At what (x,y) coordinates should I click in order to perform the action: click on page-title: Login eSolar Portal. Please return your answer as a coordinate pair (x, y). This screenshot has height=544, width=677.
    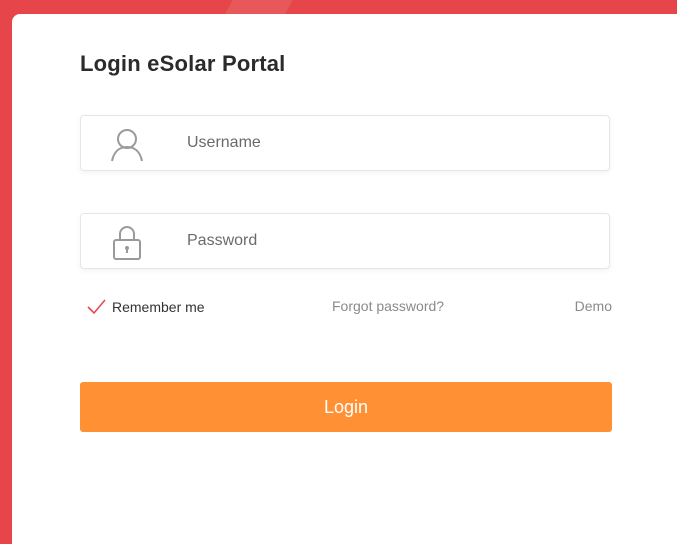
    Looking at the image, I should click on (183, 63).